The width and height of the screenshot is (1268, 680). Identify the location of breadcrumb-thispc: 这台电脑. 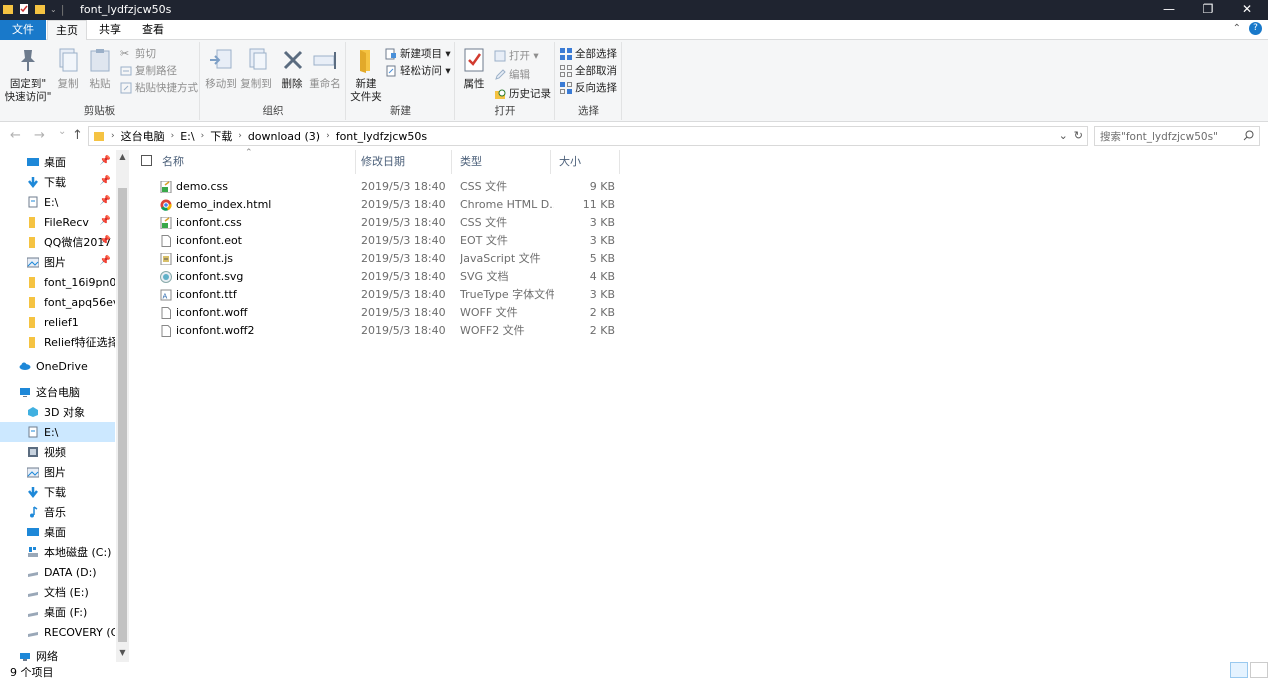
(143, 136).